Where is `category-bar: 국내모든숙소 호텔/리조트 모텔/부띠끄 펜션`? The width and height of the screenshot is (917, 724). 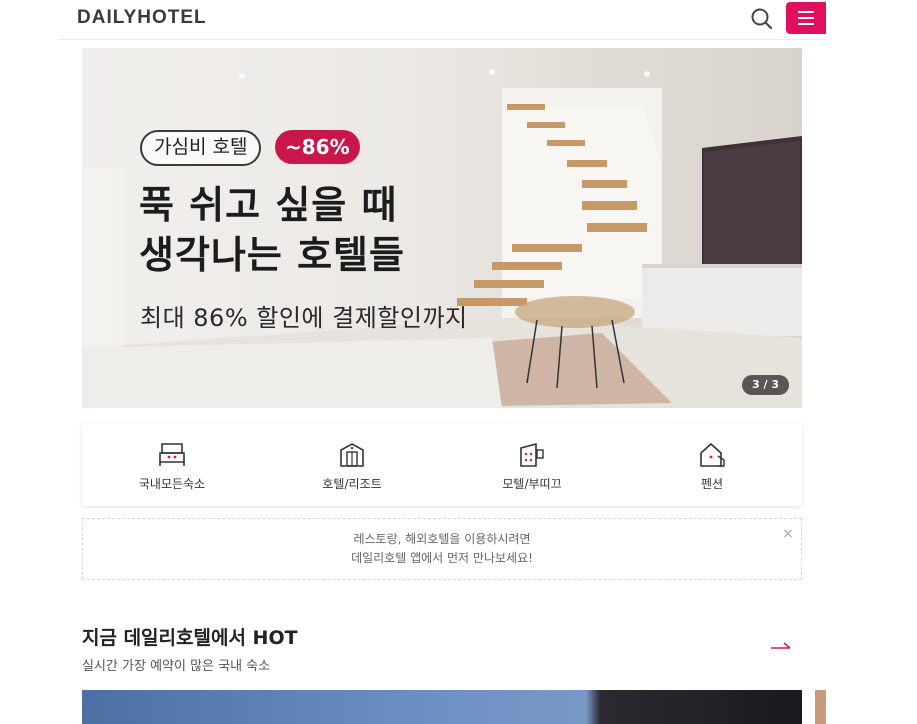
category-bar: 국내모든숙소 호텔/리조트 모텔/부띠끄 펜션 is located at coordinates (442, 465).